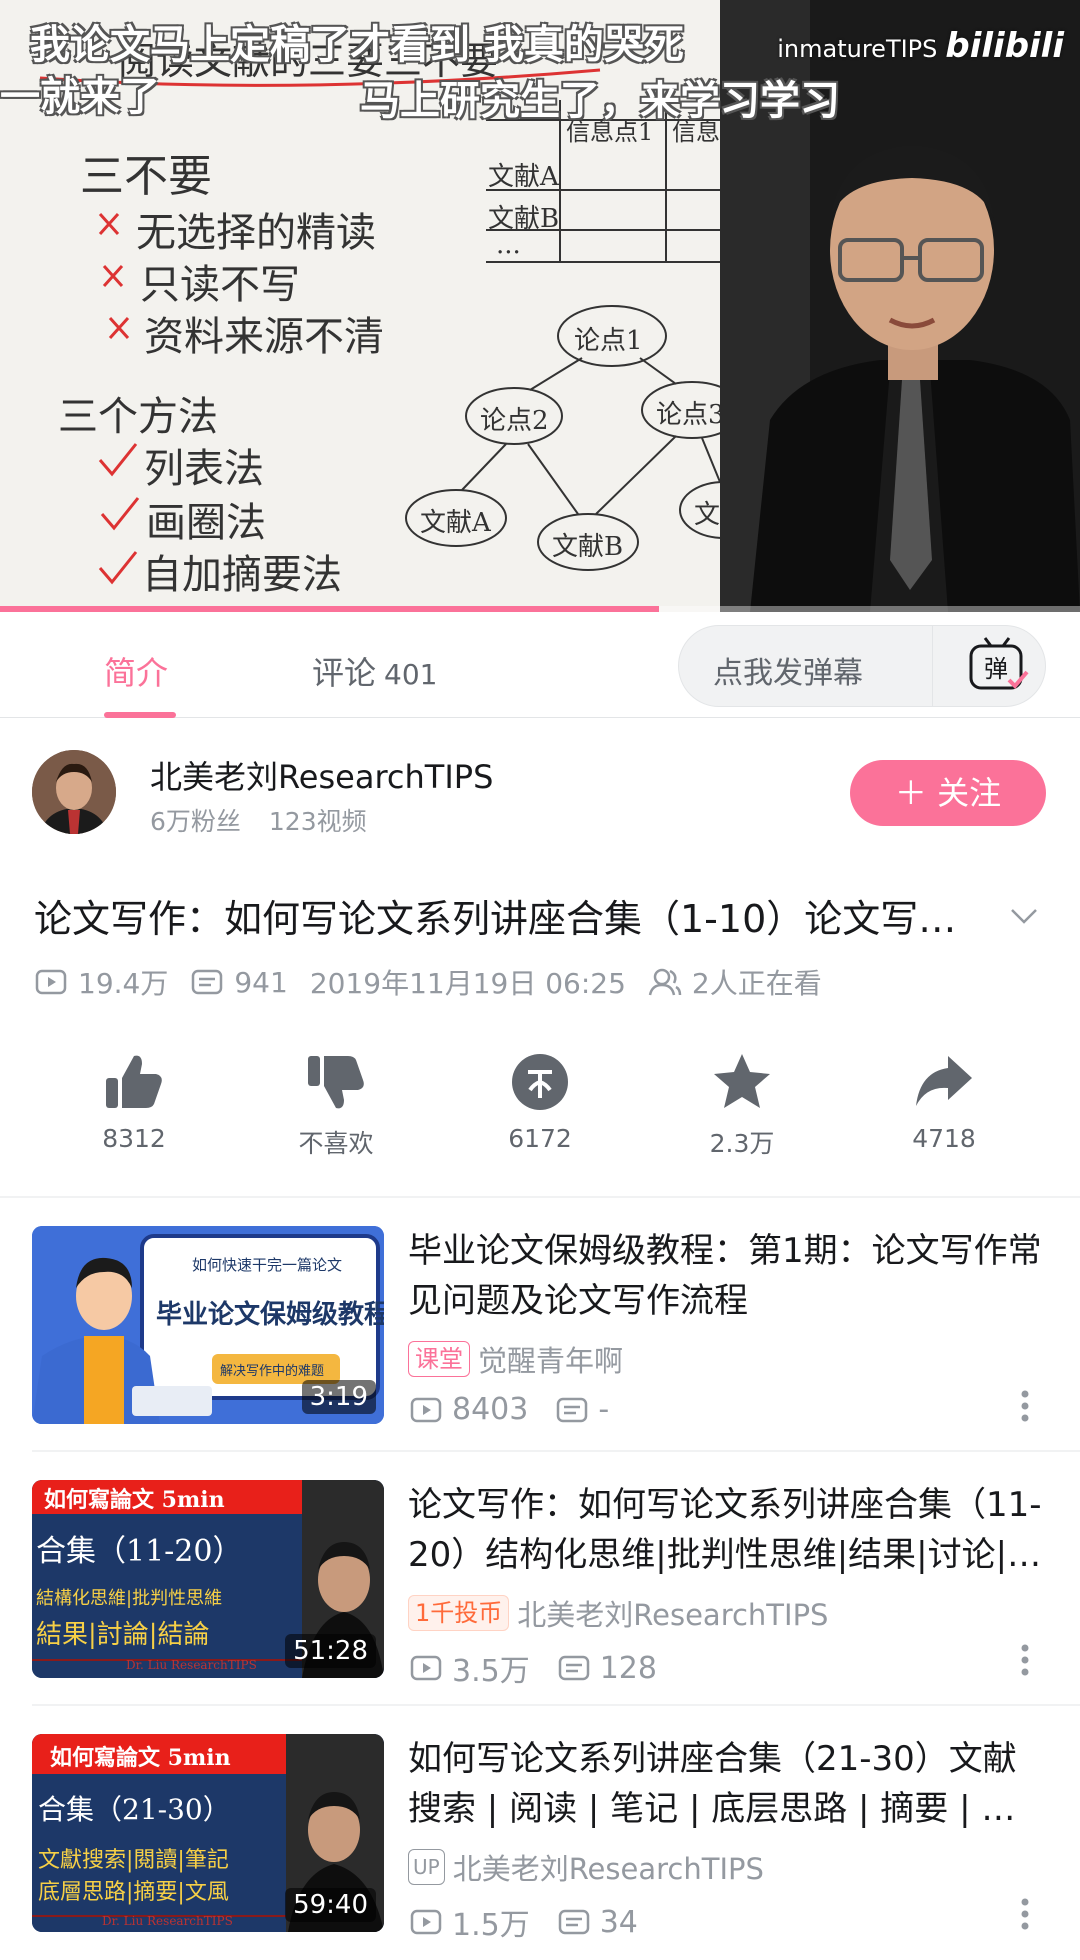  I want to click on video-duration: 3:19, so click(338, 1397).